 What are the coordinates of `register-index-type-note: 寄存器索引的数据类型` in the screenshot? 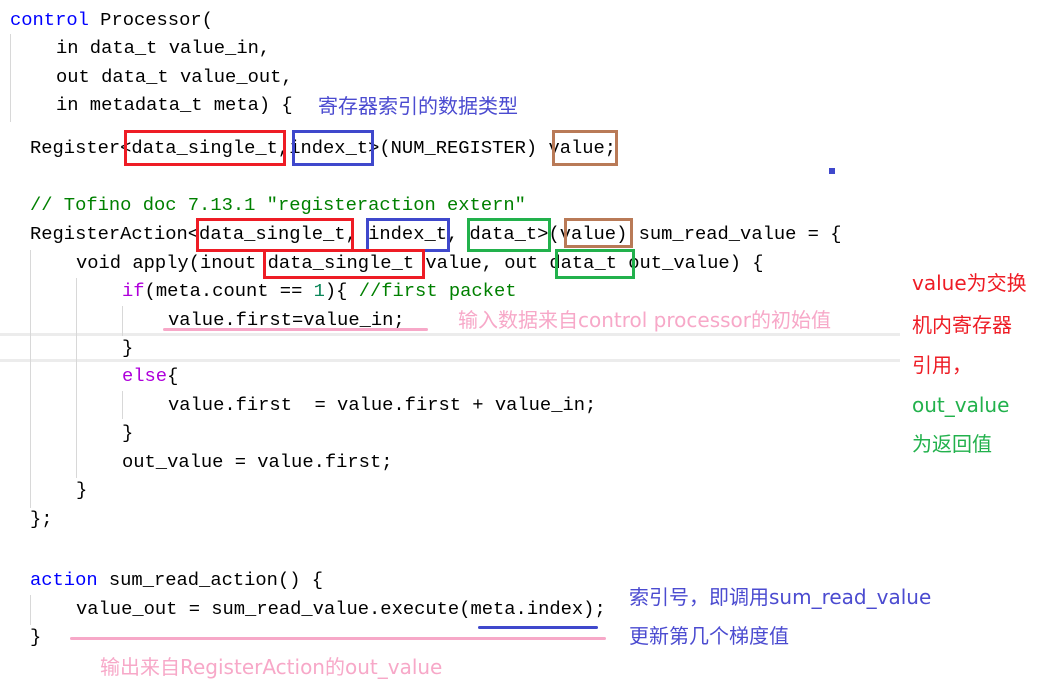 It's located at (418, 106).